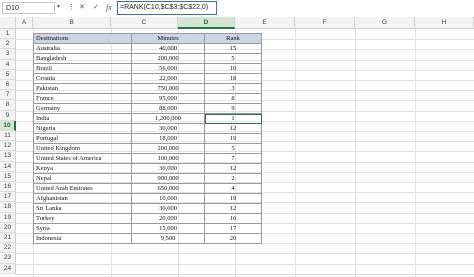 The width and height of the screenshot is (474, 277). What do you see at coordinates (8, 146) in the screenshot?
I see `row-header: 12` at bounding box center [8, 146].